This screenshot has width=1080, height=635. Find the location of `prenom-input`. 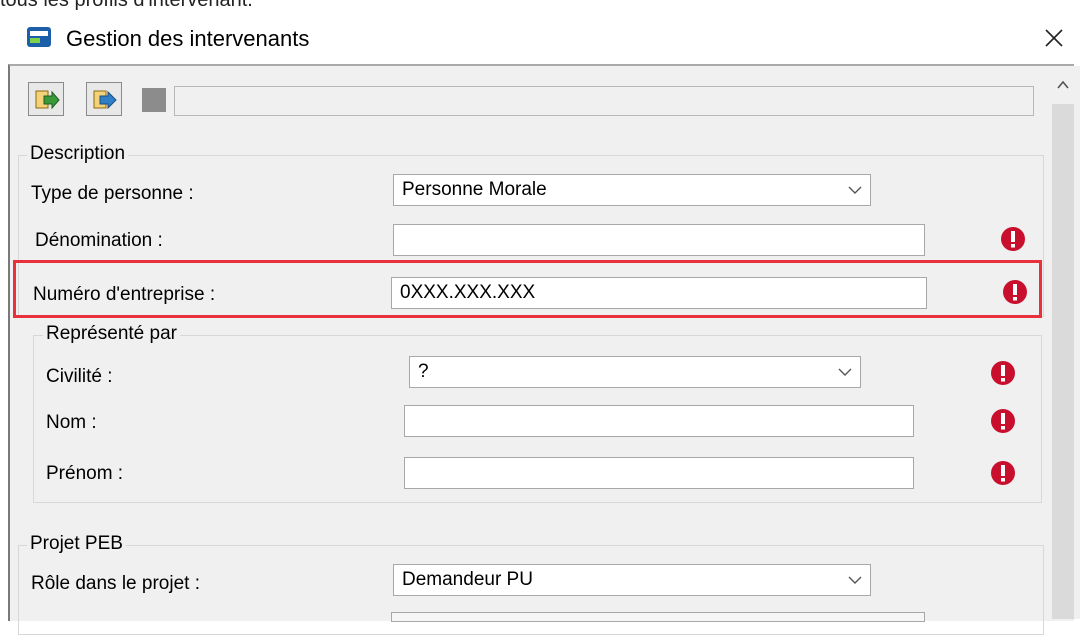

prenom-input is located at coordinates (659, 473).